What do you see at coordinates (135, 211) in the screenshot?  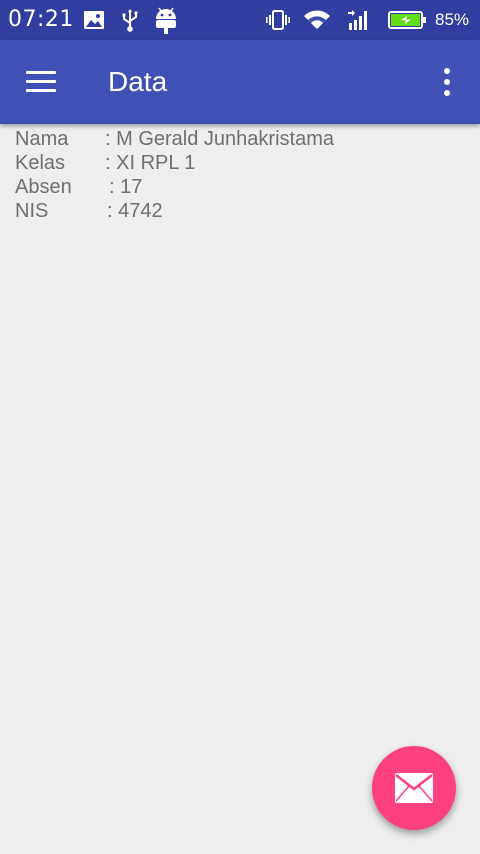 I see `info-value: : 4742` at bounding box center [135, 211].